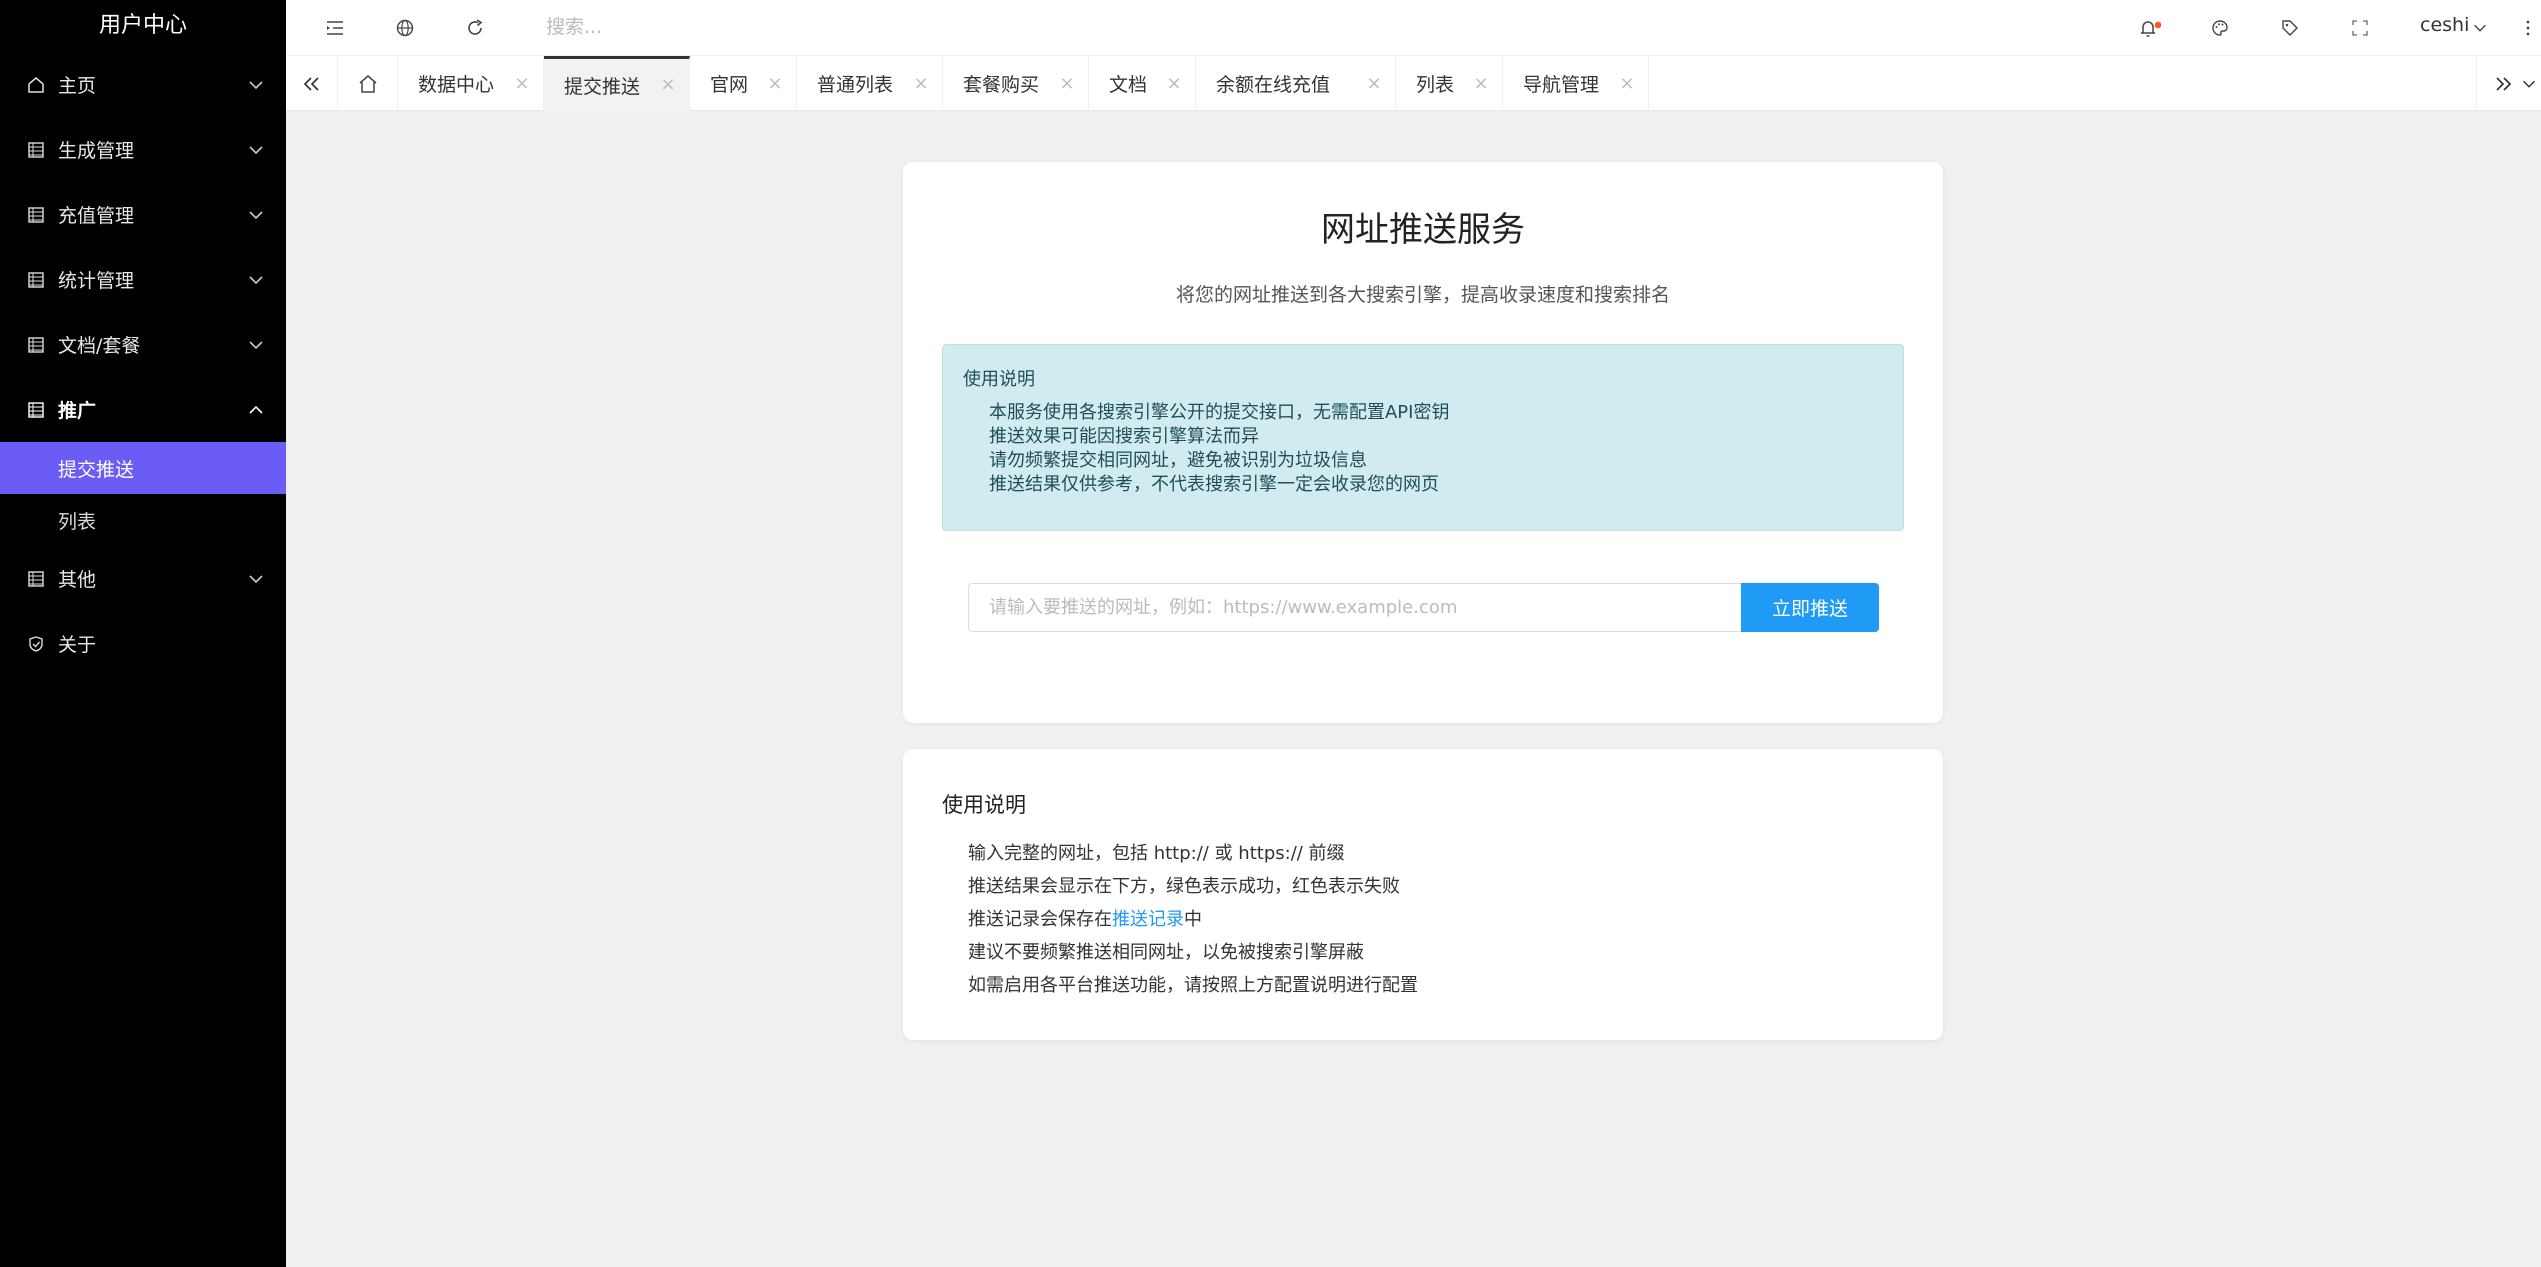 The height and width of the screenshot is (1267, 2541). I want to click on list-item: 推送记录会保存在推送记录中, so click(1193, 919).